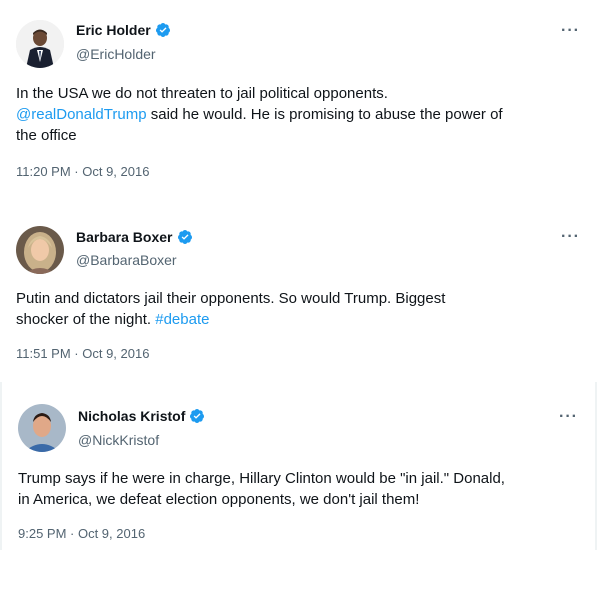 The width and height of the screenshot is (600, 600). Describe the element at coordinates (131, 416) in the screenshot. I see `display-name: Nicholas Kristof` at that location.